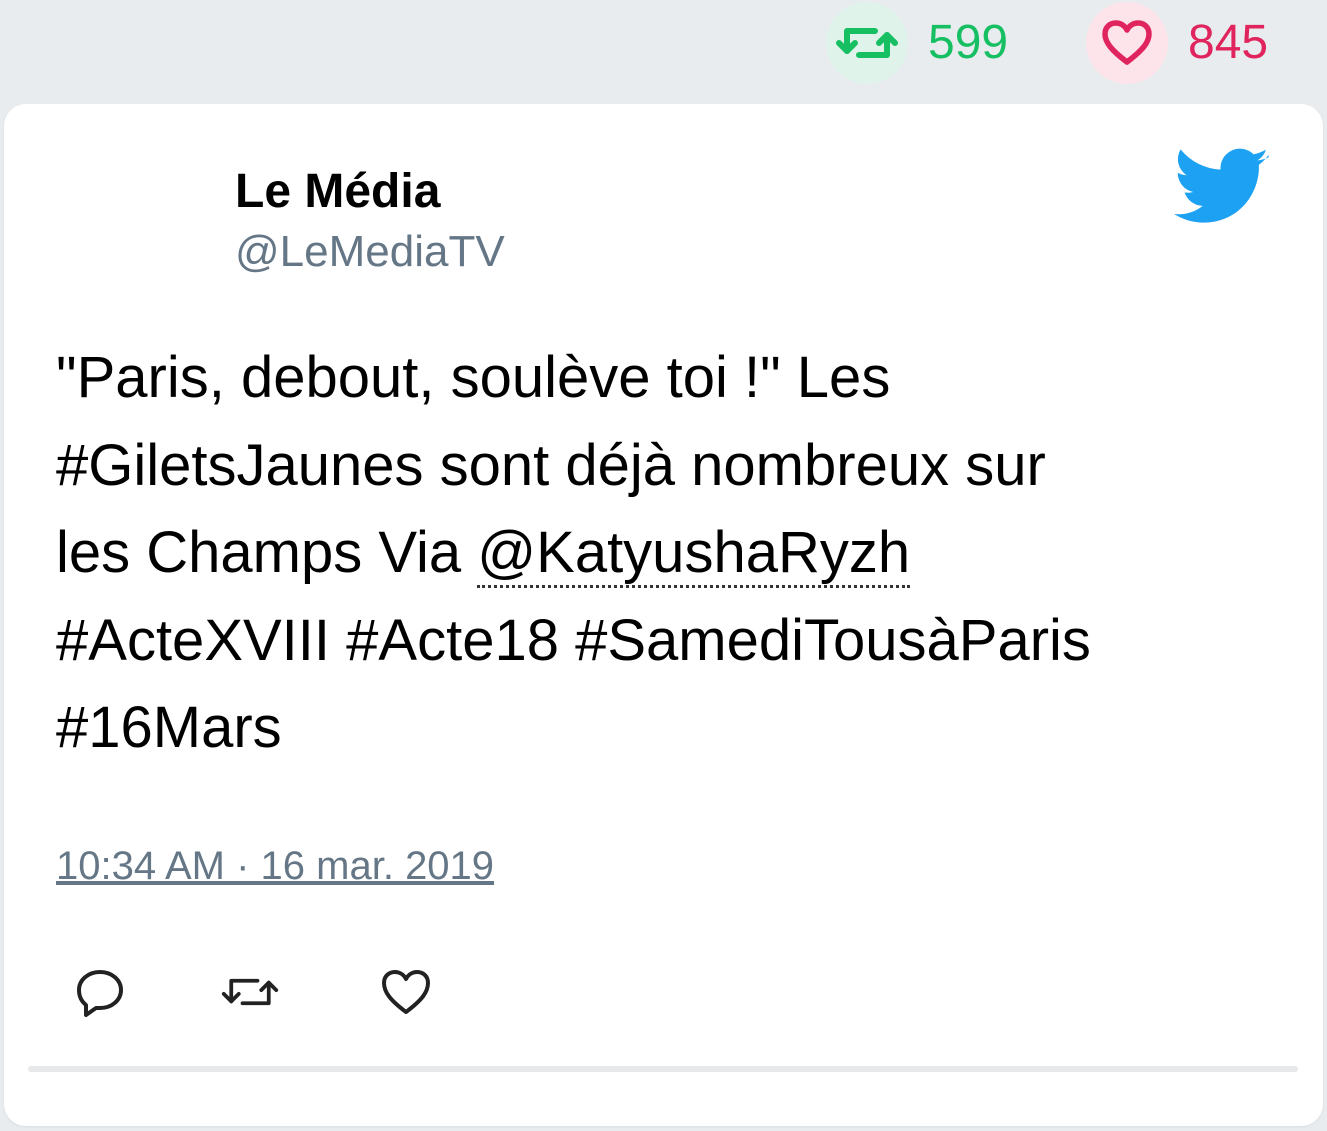 The width and height of the screenshot is (1327, 1131). Describe the element at coordinates (551, 465) in the screenshot. I see `tweet-text-line: #GiletsJaunes sont déjà nombreux sur` at that location.